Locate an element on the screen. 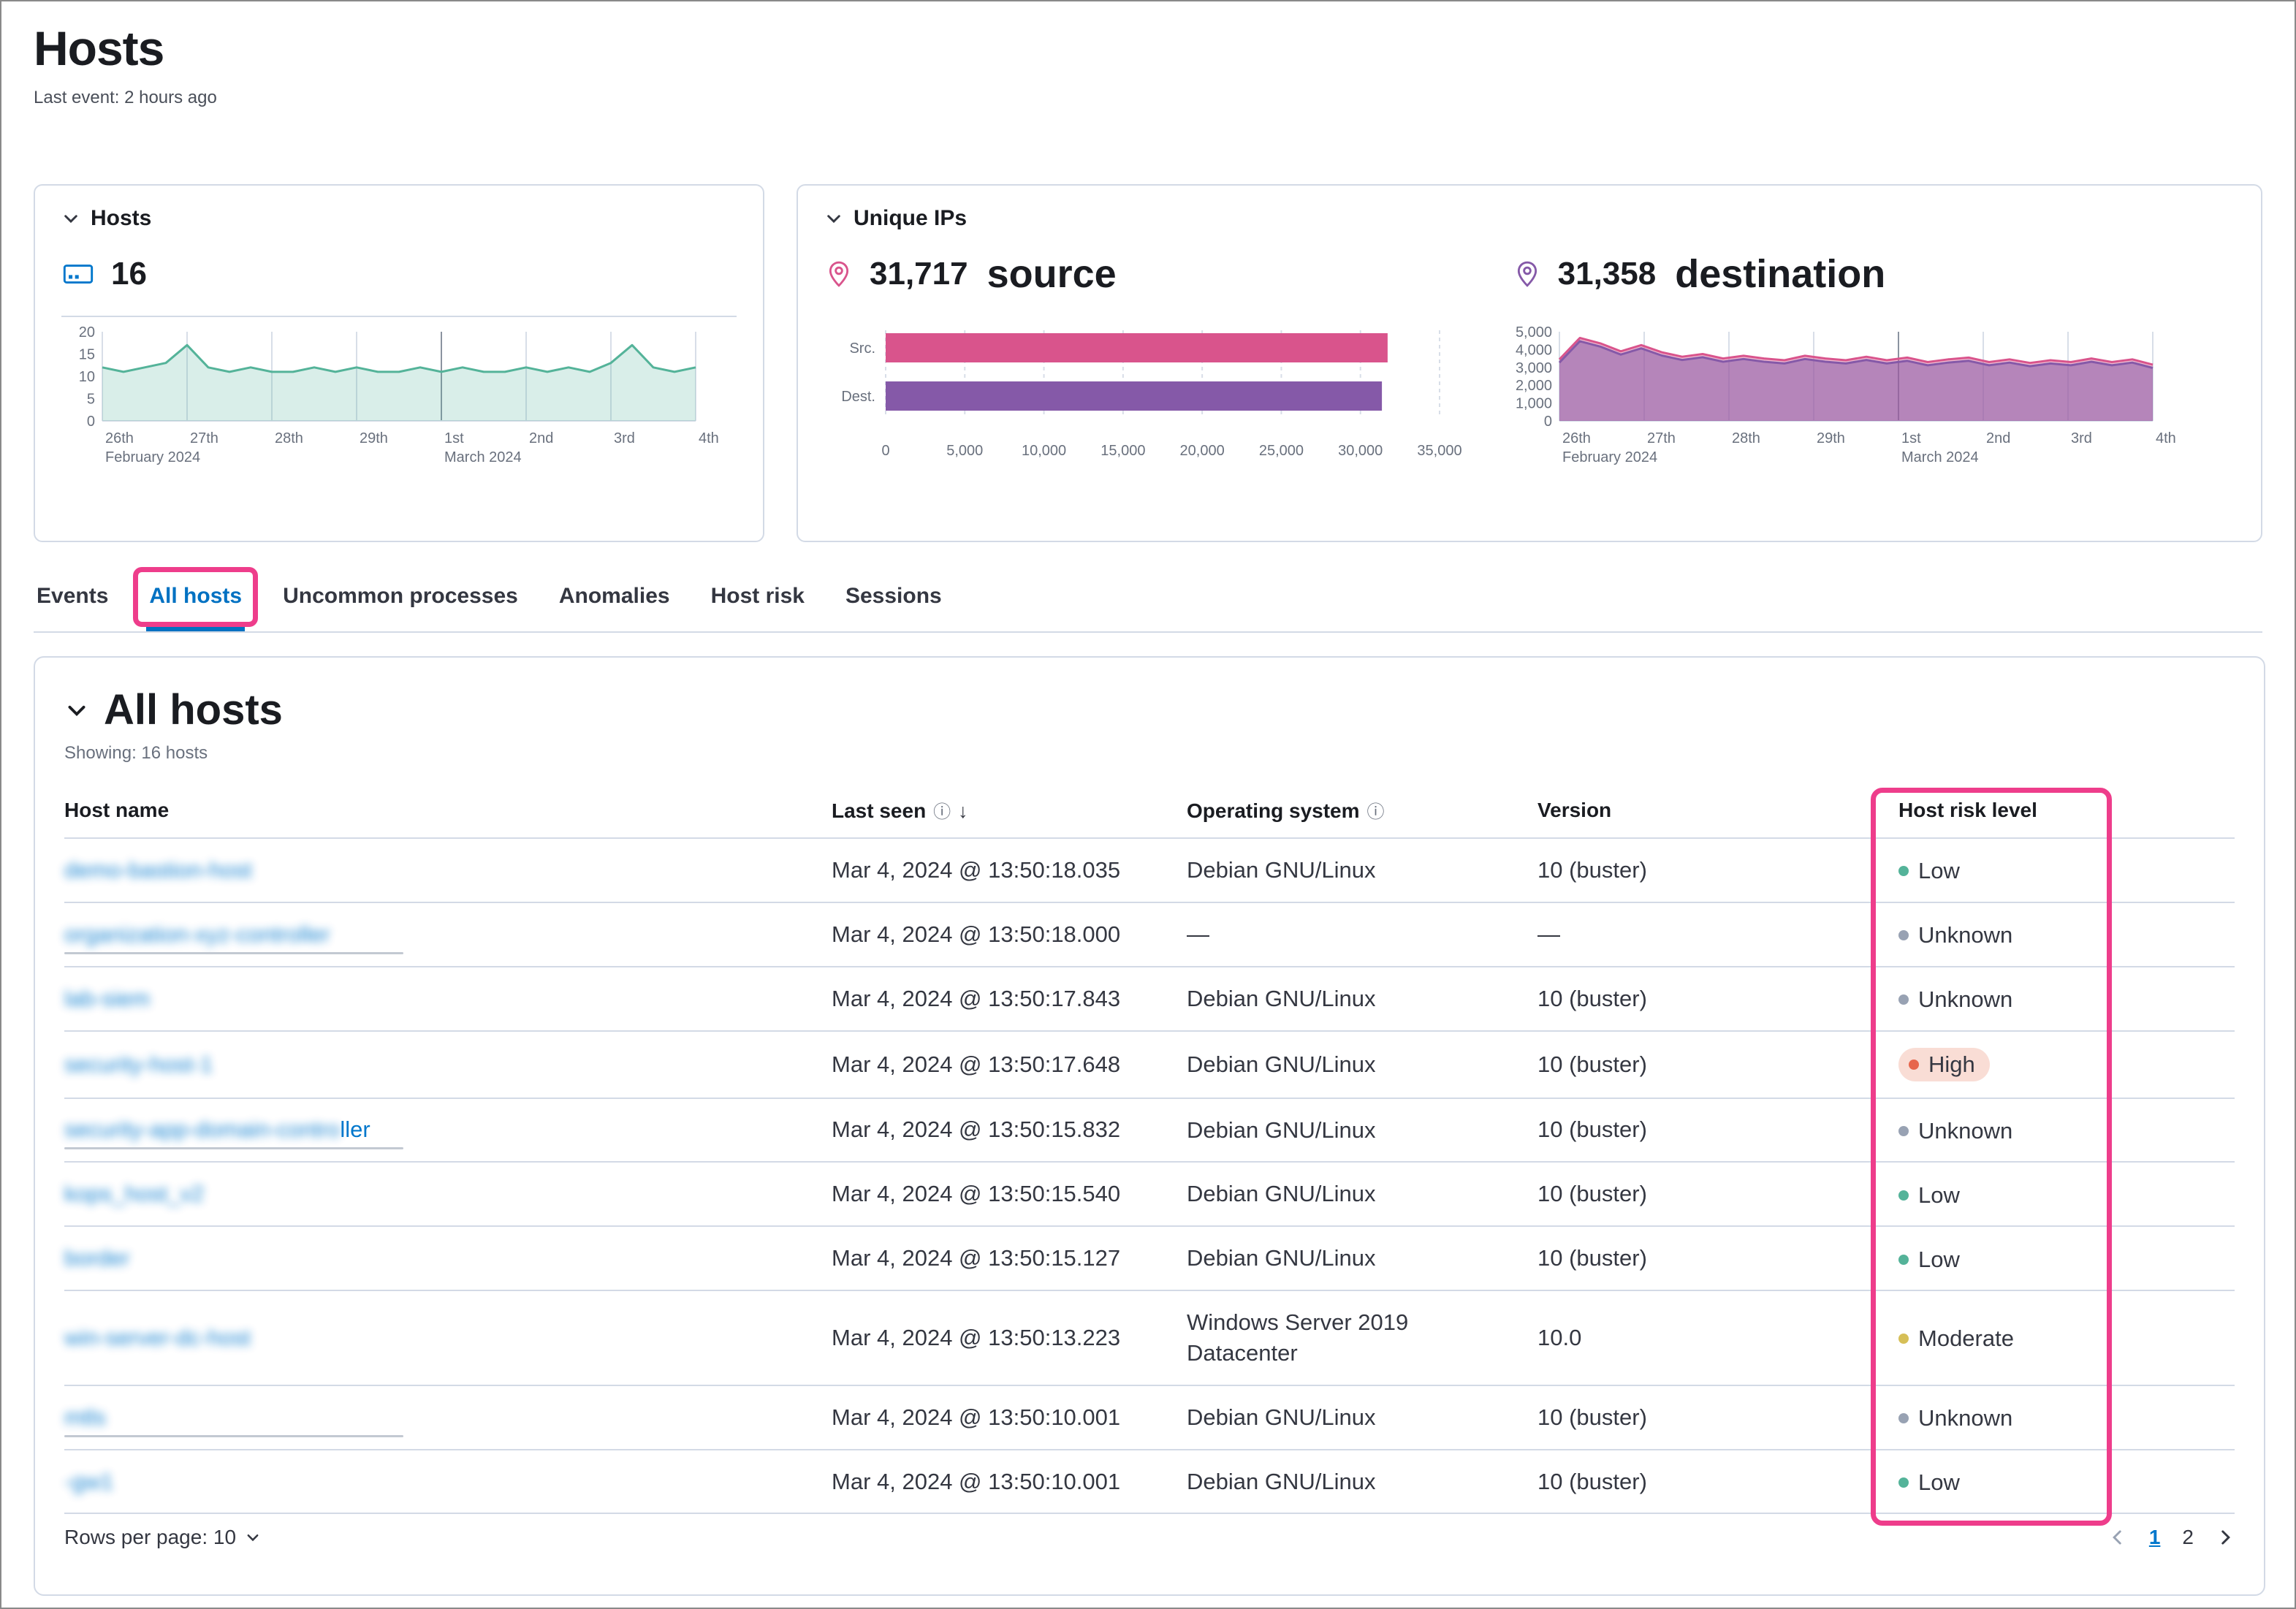  host-name-link: border is located at coordinates (97, 1258).